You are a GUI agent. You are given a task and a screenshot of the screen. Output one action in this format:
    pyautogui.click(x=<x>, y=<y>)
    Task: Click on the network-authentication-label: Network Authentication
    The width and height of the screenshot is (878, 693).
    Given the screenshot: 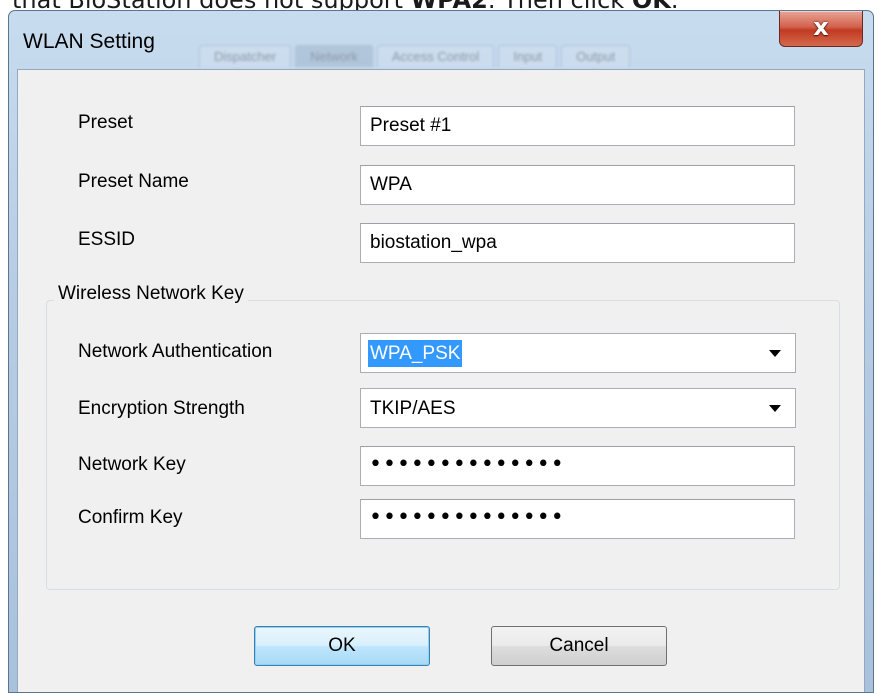 What is the action you would take?
    pyautogui.click(x=175, y=351)
    